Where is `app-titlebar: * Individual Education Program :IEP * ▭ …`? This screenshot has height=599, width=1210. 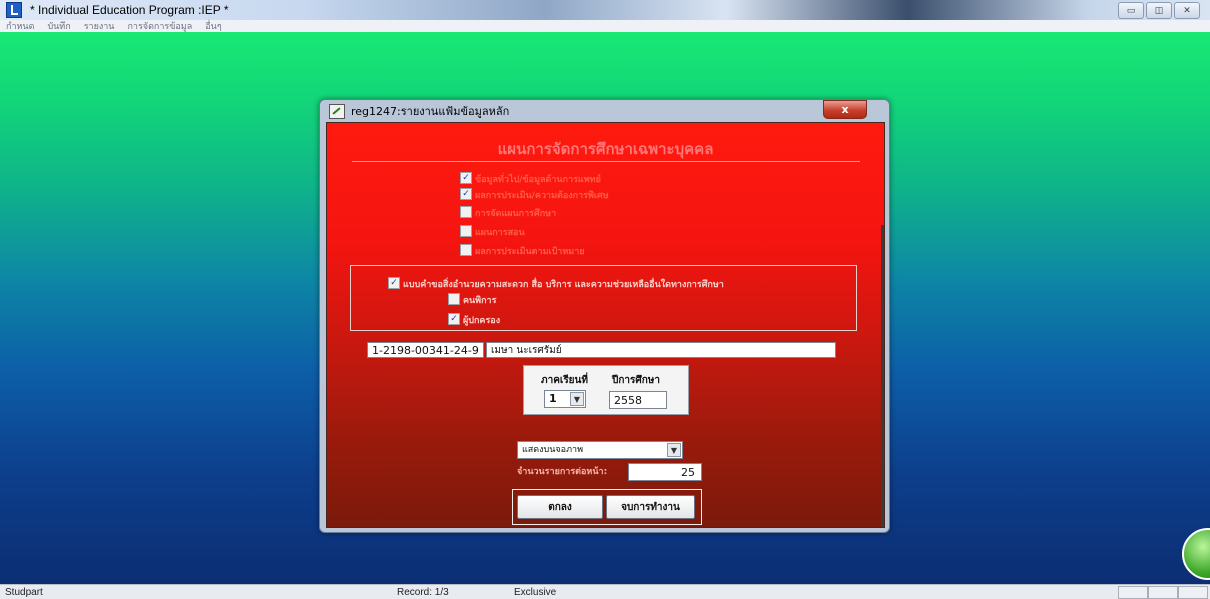 app-titlebar: * Individual Education Program :IEP * ▭ … is located at coordinates (605, 10).